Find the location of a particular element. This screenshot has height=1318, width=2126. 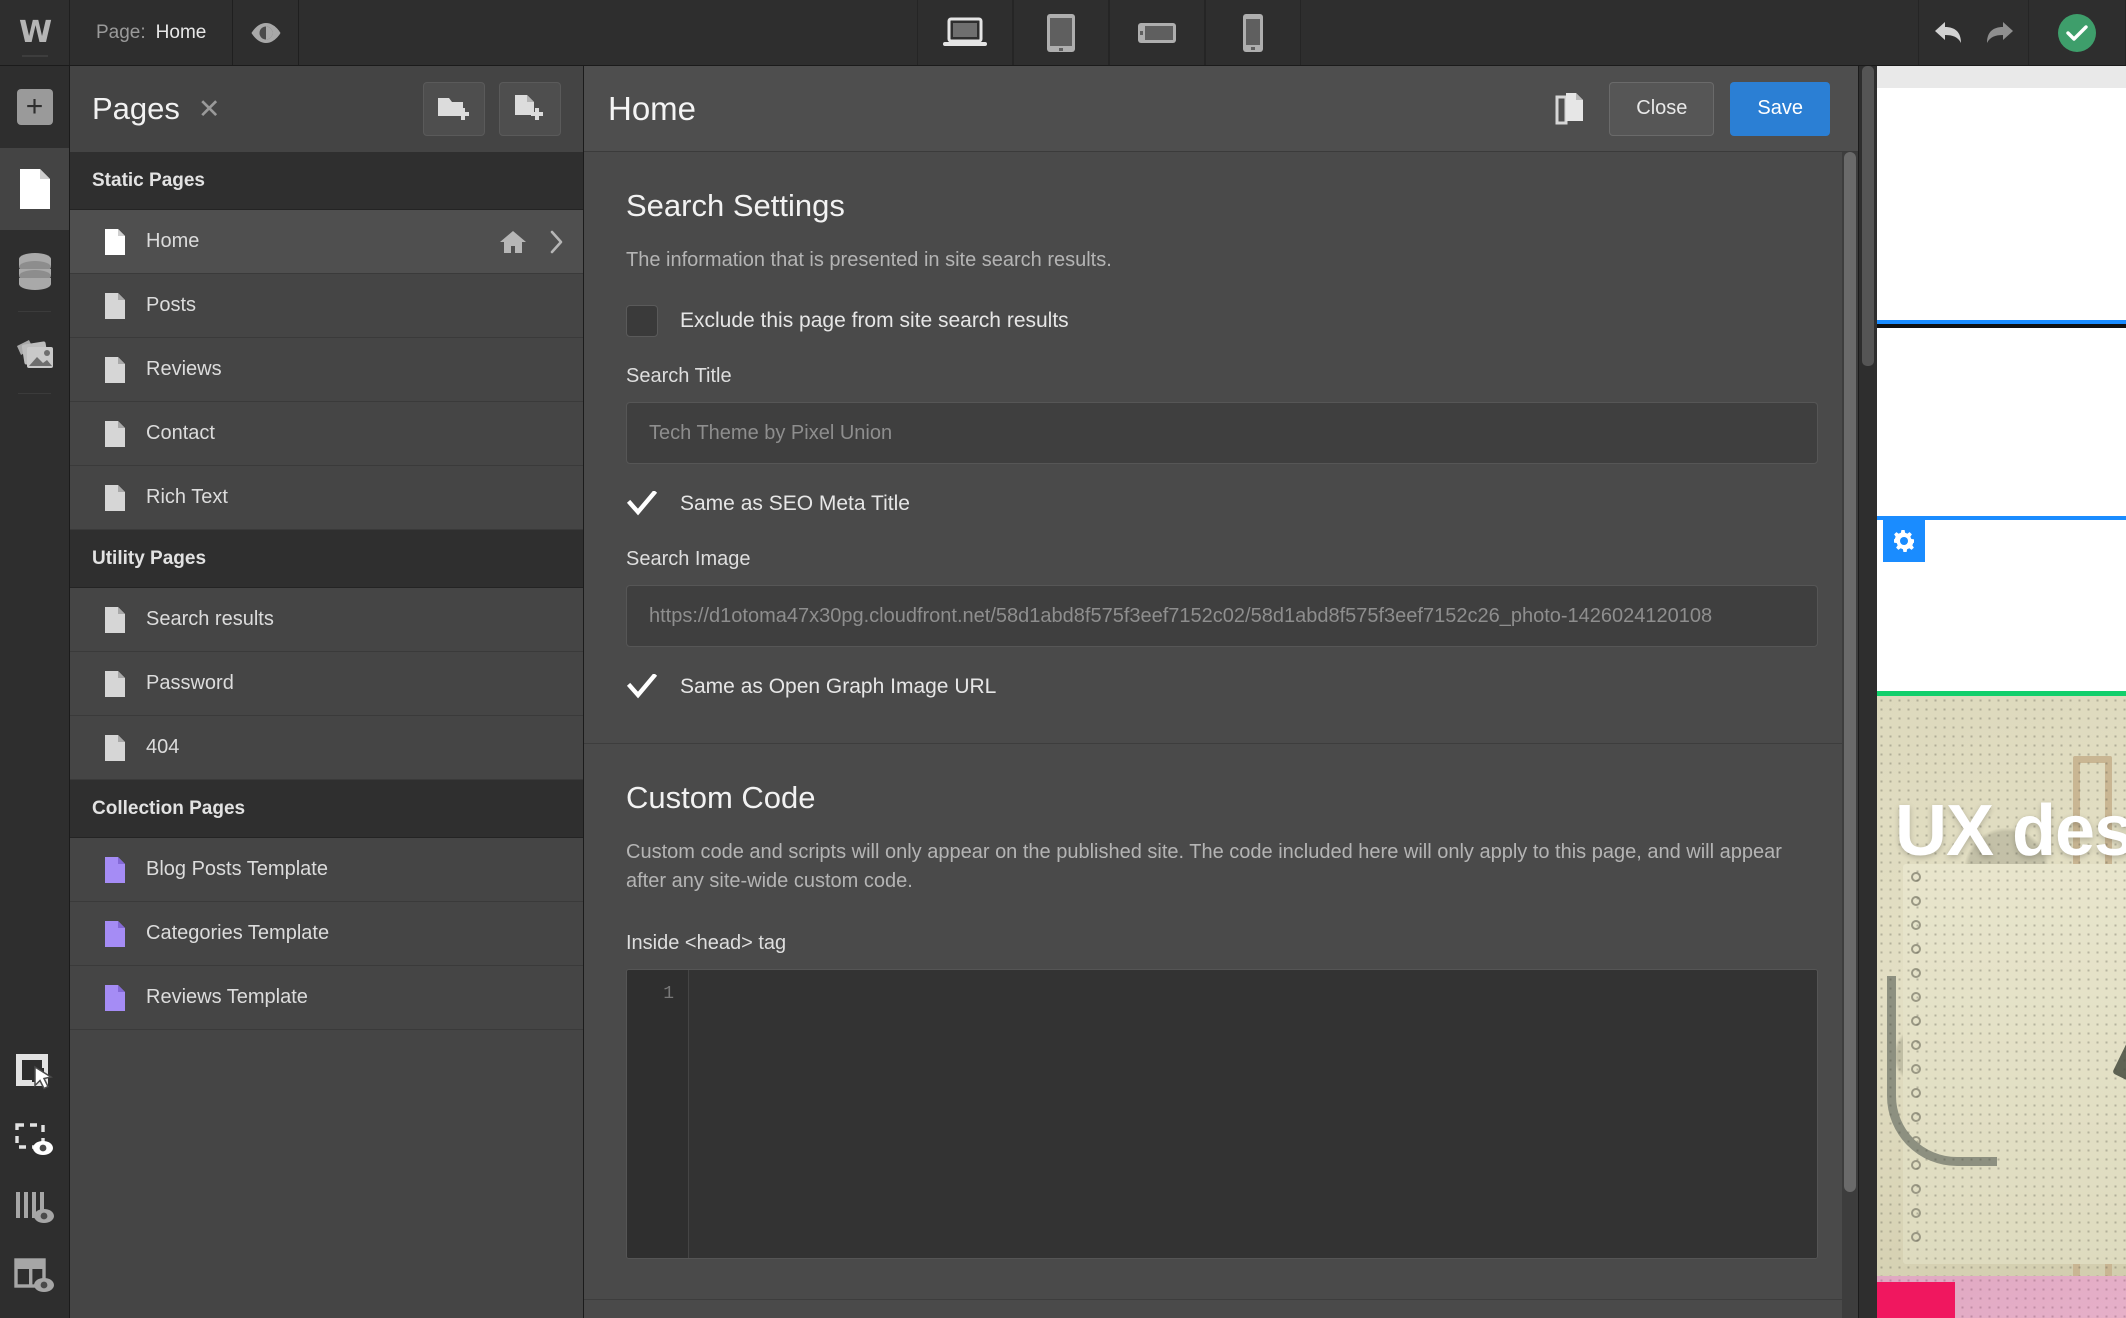

canvas-section-selected is located at coordinates (2001, 608).